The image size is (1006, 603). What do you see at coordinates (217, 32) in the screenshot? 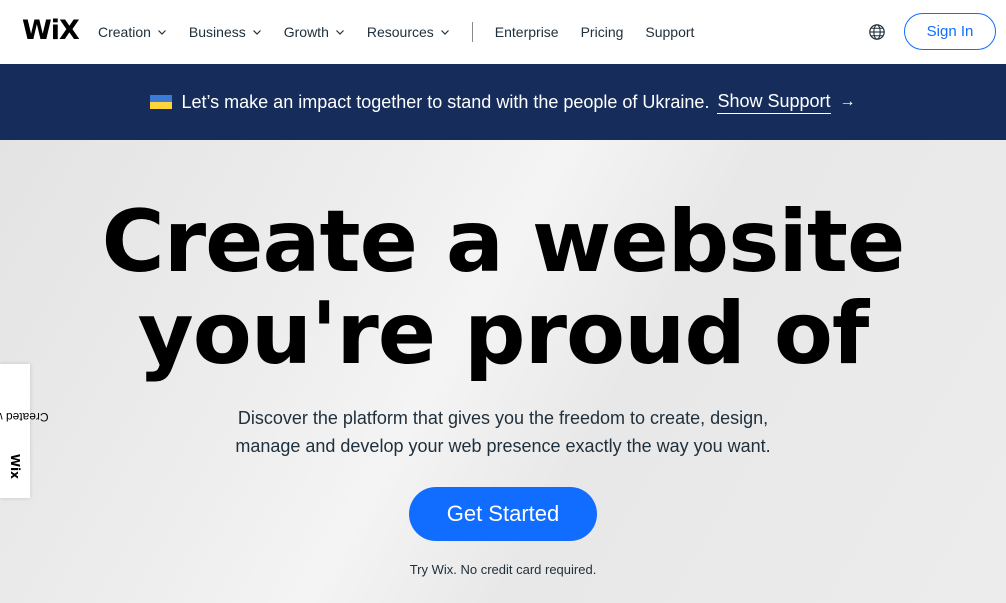
I see `nav-item-label: Business` at bounding box center [217, 32].